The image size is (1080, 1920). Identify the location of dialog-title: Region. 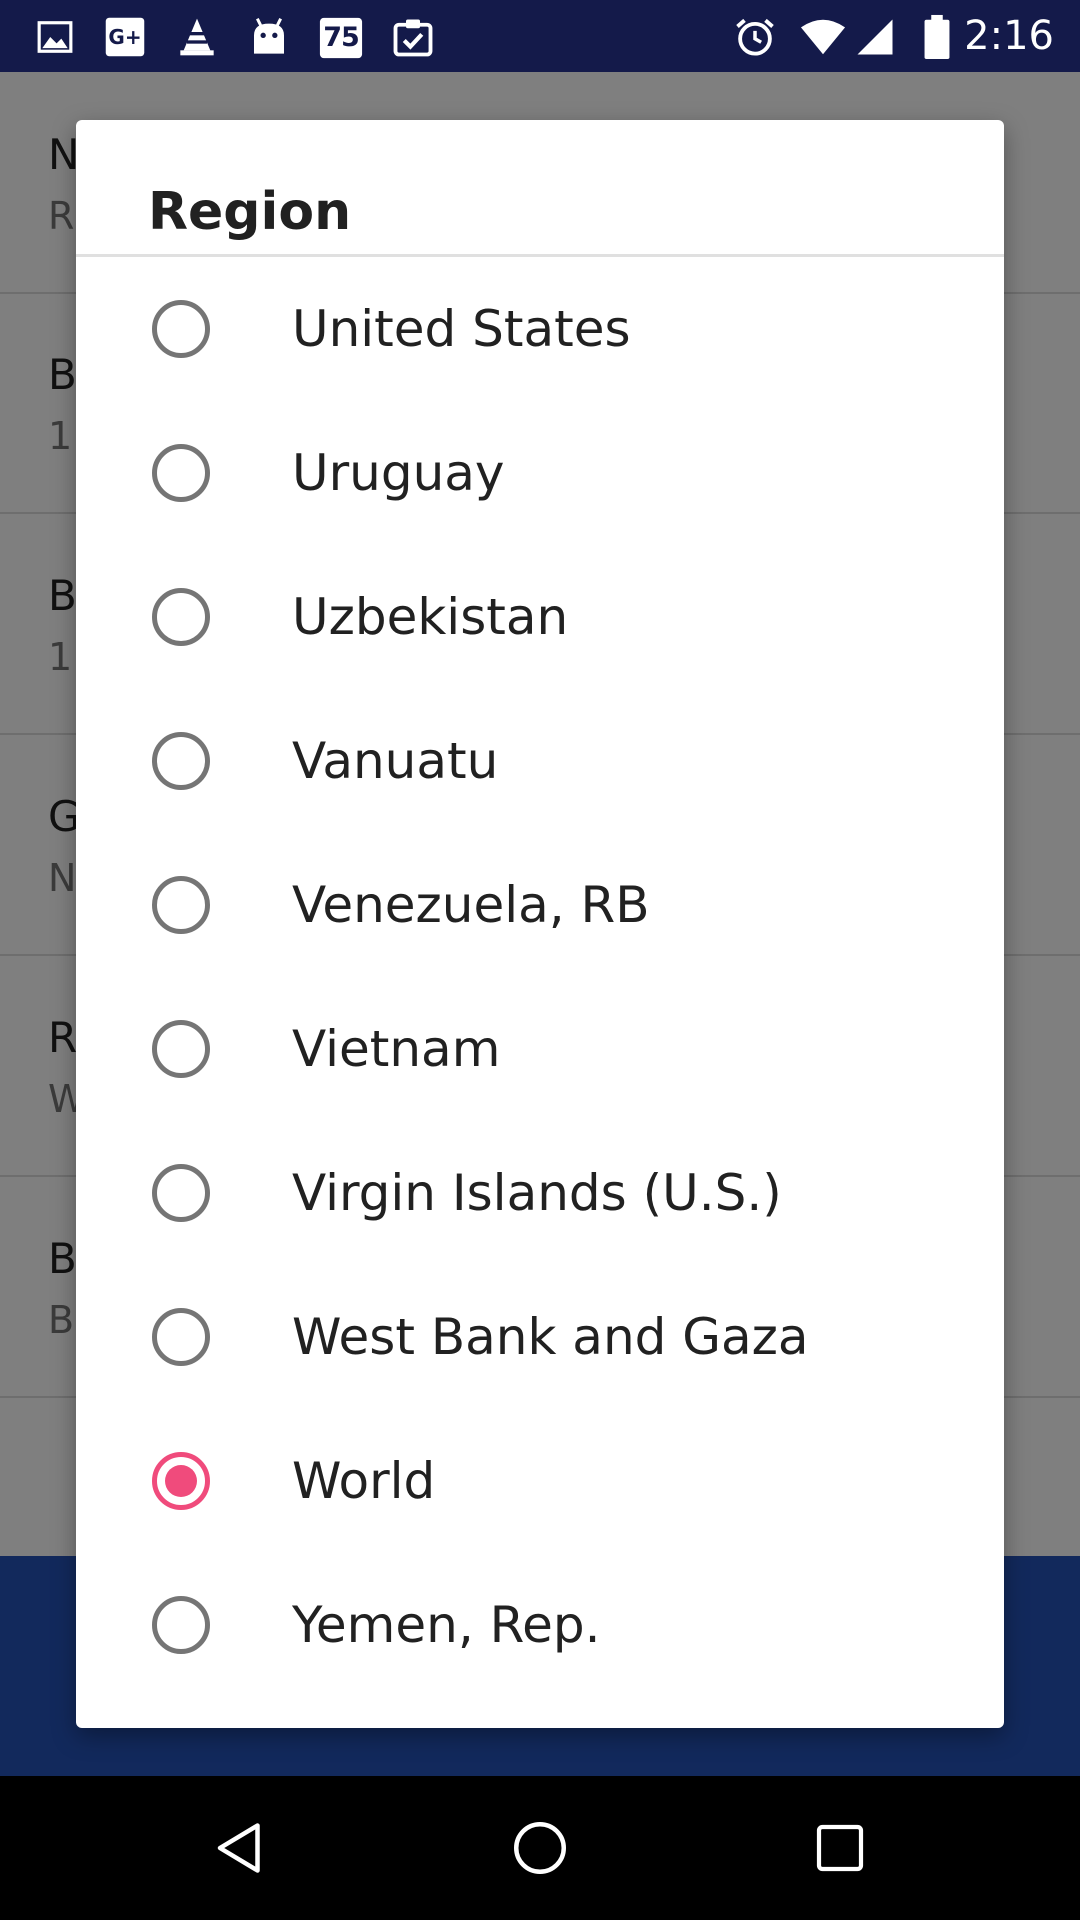
(250, 212).